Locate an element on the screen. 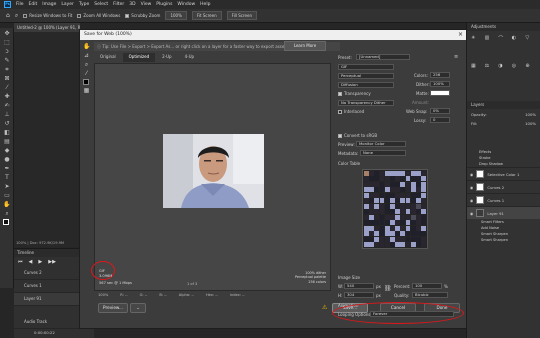 The width and height of the screenshot is (540, 338). layer-row: ◉ Curves 2 is located at coordinates (503, 186).